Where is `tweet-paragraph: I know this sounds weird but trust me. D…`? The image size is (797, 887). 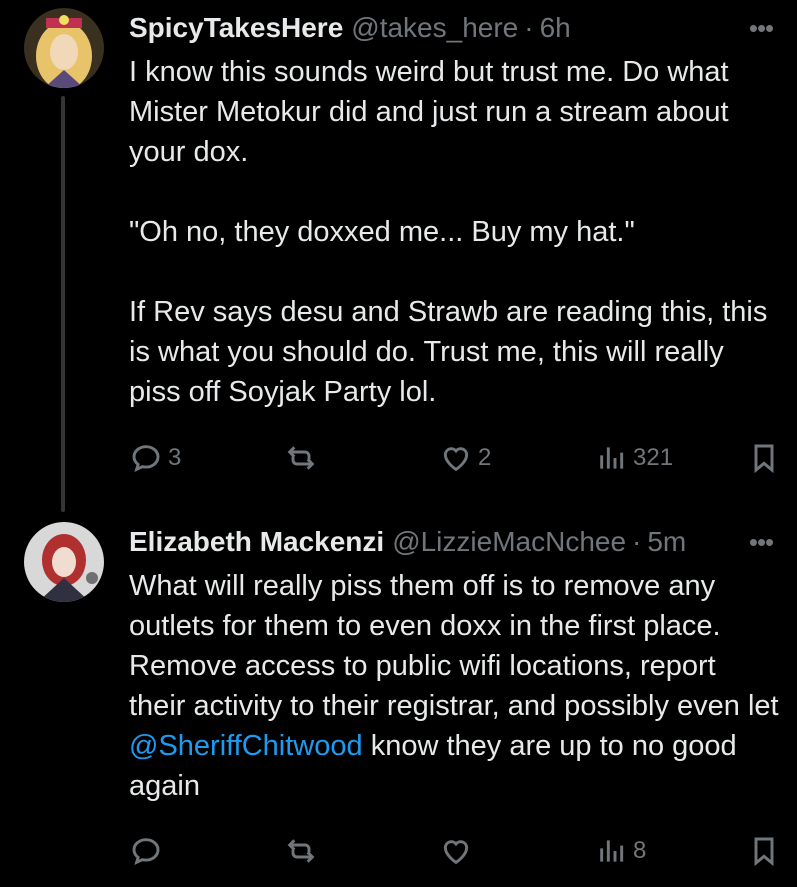 tweet-paragraph: I know this sounds weird but trust me. D… is located at coordinates (429, 112).